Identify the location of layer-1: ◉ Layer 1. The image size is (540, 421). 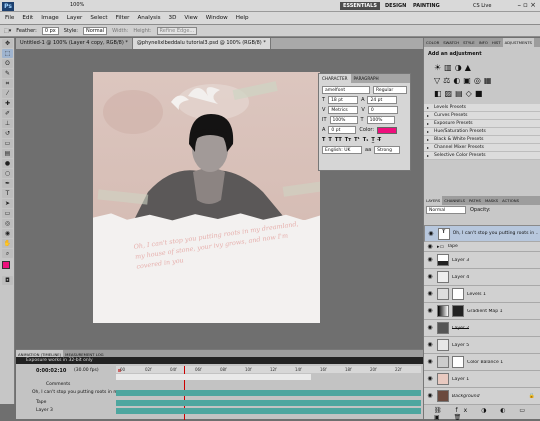
(482, 379).